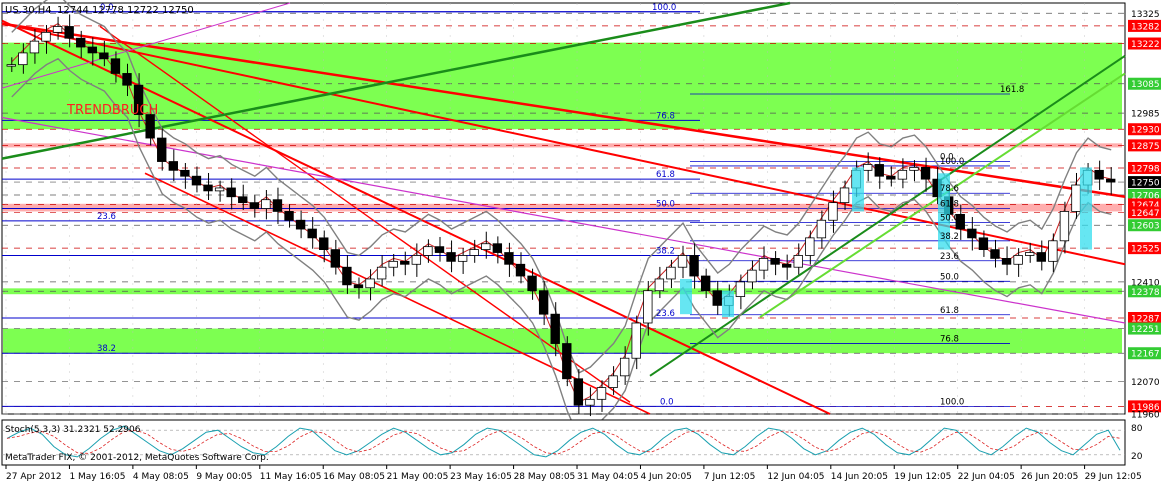  What do you see at coordinates (1145, 250) in the screenshot?
I see `price-label-13: 12525` at bounding box center [1145, 250].